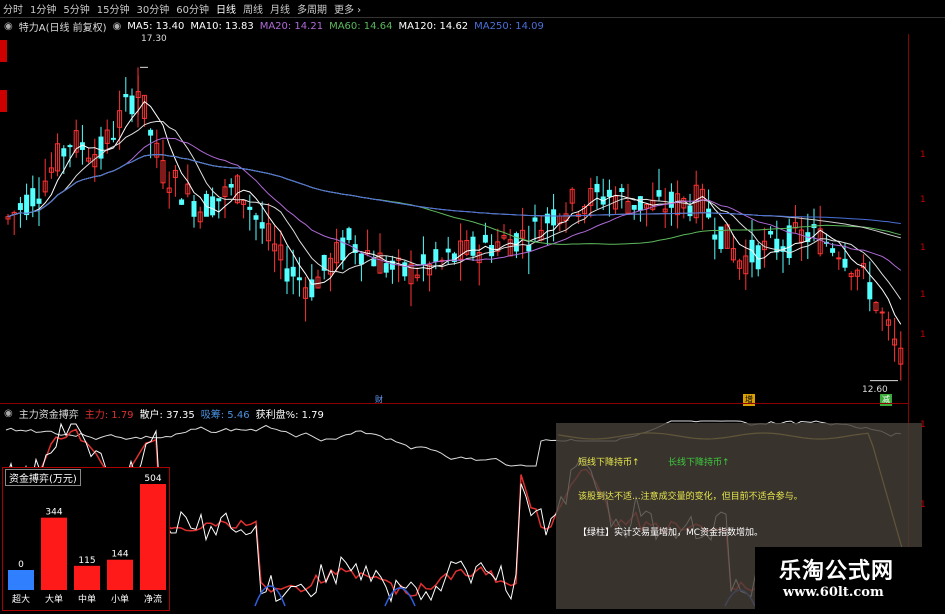 Image resolution: width=945 pixels, height=614 pixels. What do you see at coordinates (361, 26) in the screenshot?
I see `ma60-label: MA60: 14.64` at bounding box center [361, 26].